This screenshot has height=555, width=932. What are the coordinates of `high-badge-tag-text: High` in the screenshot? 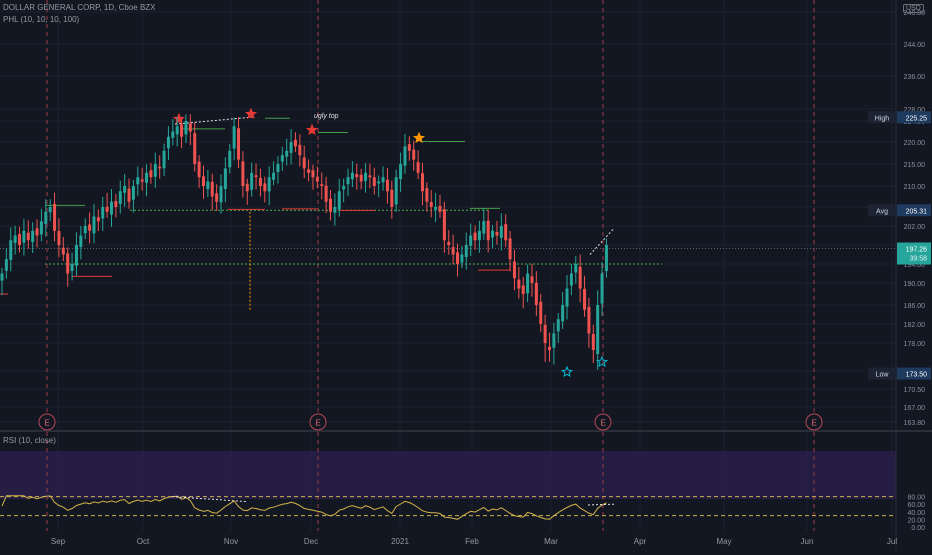 It's located at (882, 118).